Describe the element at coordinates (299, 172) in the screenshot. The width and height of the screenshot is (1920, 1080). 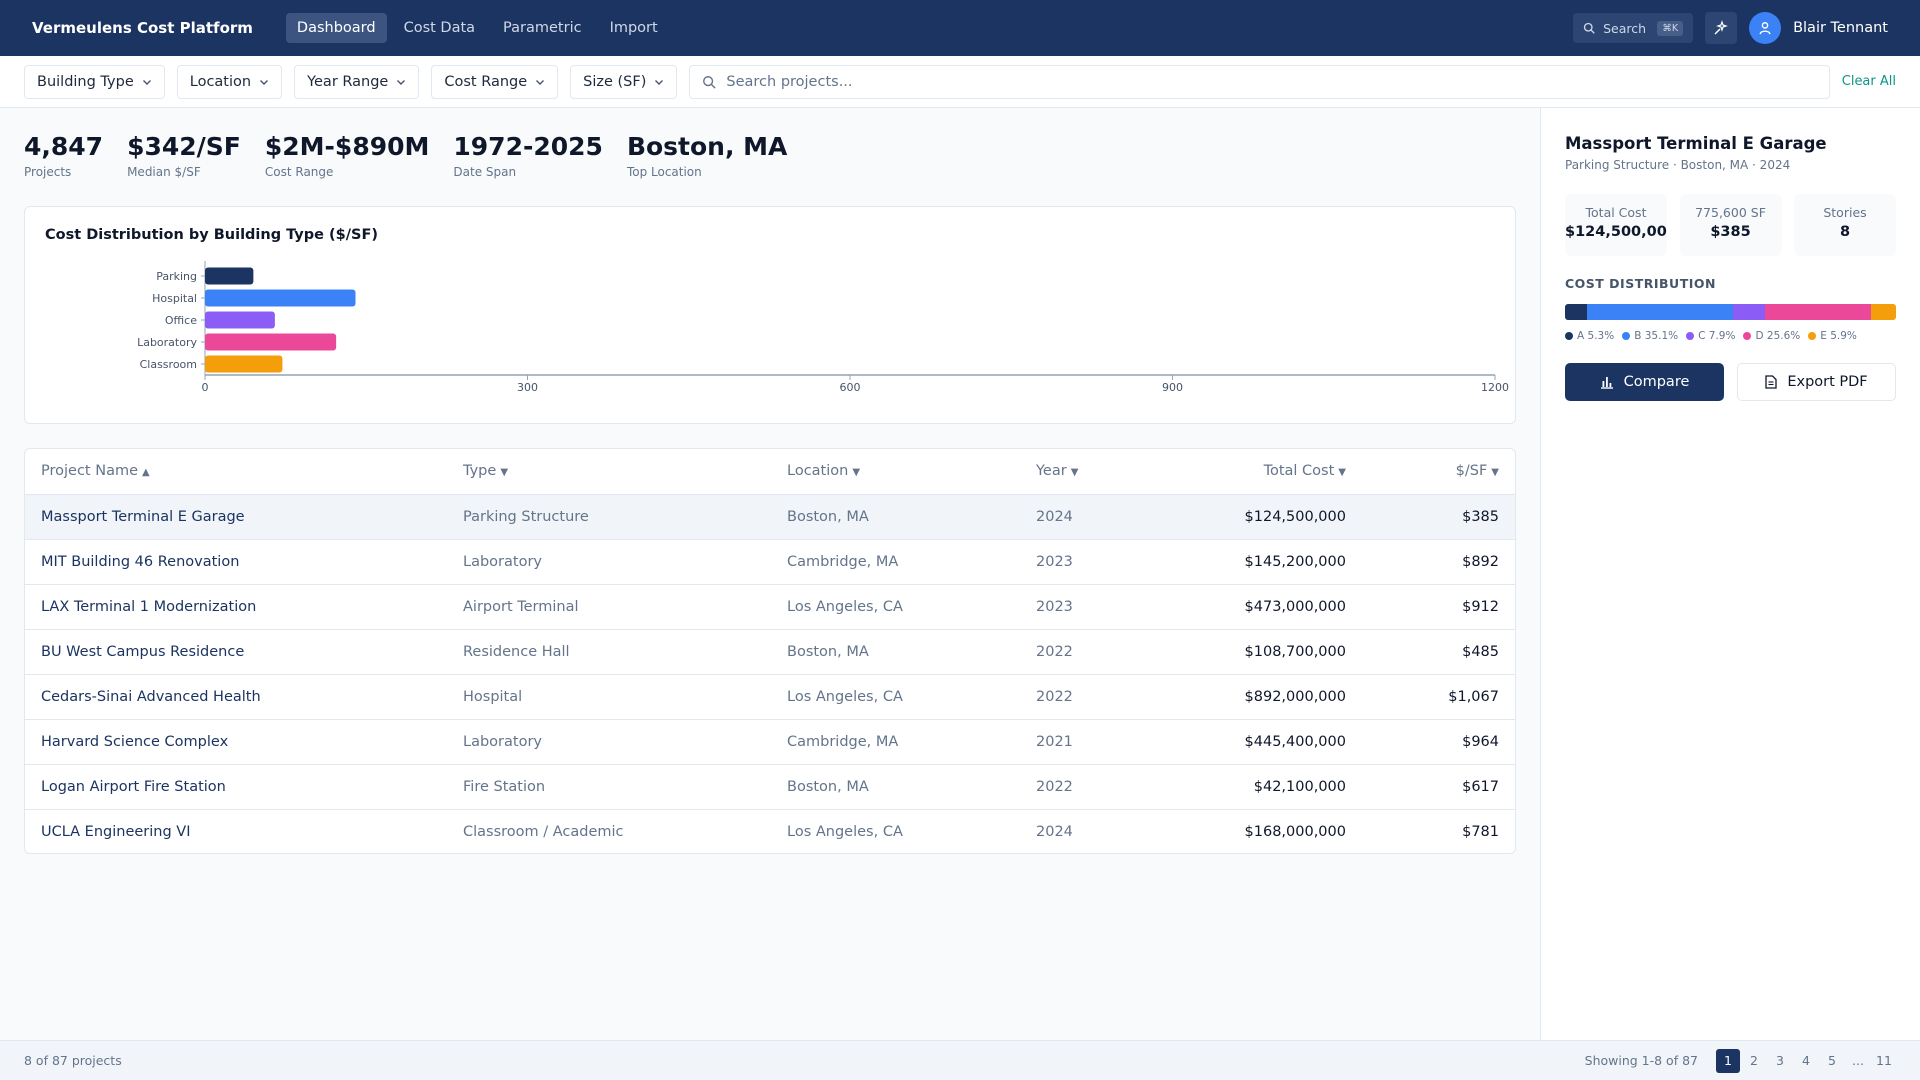
I see `stat-label: Cost Range` at that location.